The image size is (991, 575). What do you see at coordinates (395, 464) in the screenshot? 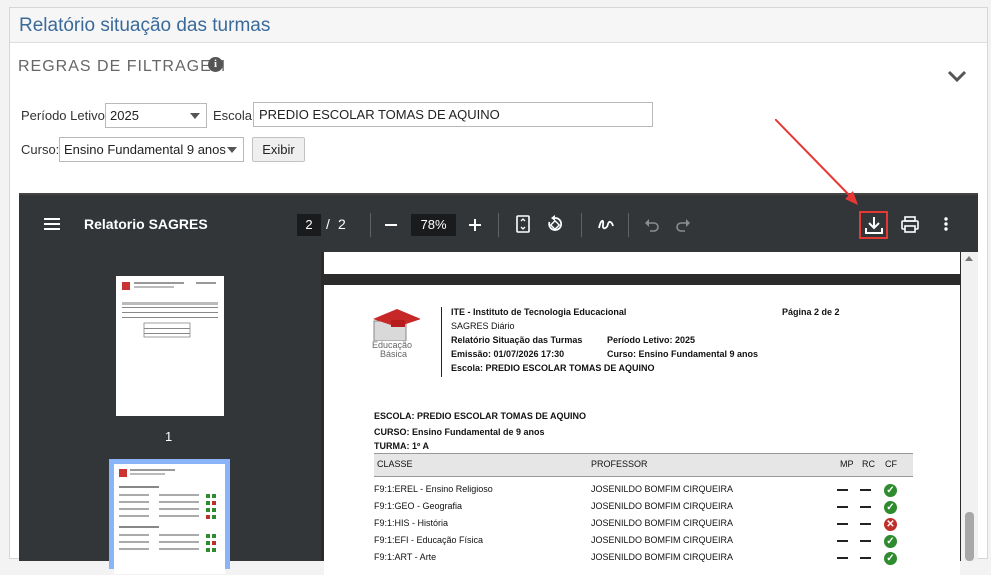
I see `col-header-classe: CLASSE` at bounding box center [395, 464].